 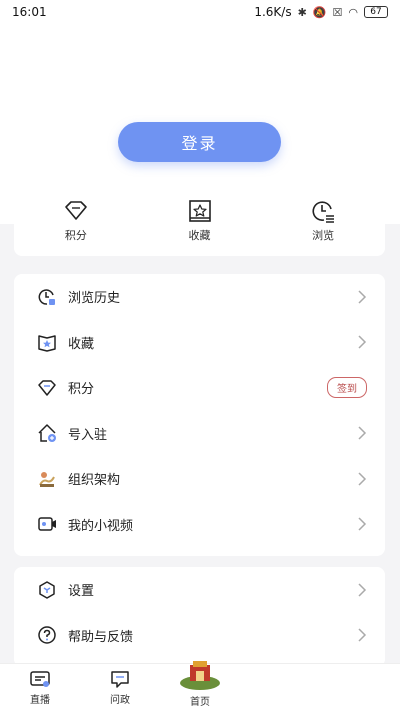 What do you see at coordinates (273, 12) in the screenshot?
I see `network-speed: 1.6K/s` at bounding box center [273, 12].